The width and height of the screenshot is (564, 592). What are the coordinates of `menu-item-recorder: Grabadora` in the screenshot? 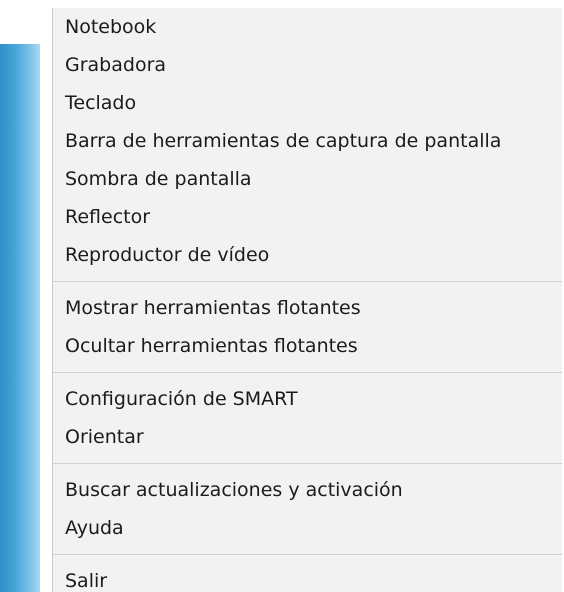 It's located at (307, 65).